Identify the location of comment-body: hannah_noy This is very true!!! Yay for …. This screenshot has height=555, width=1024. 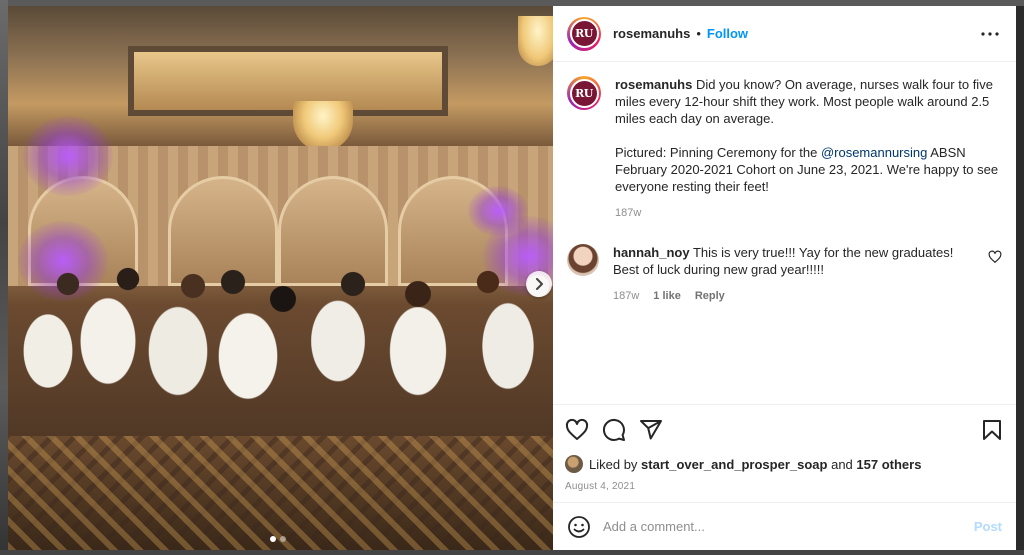
(796, 274).